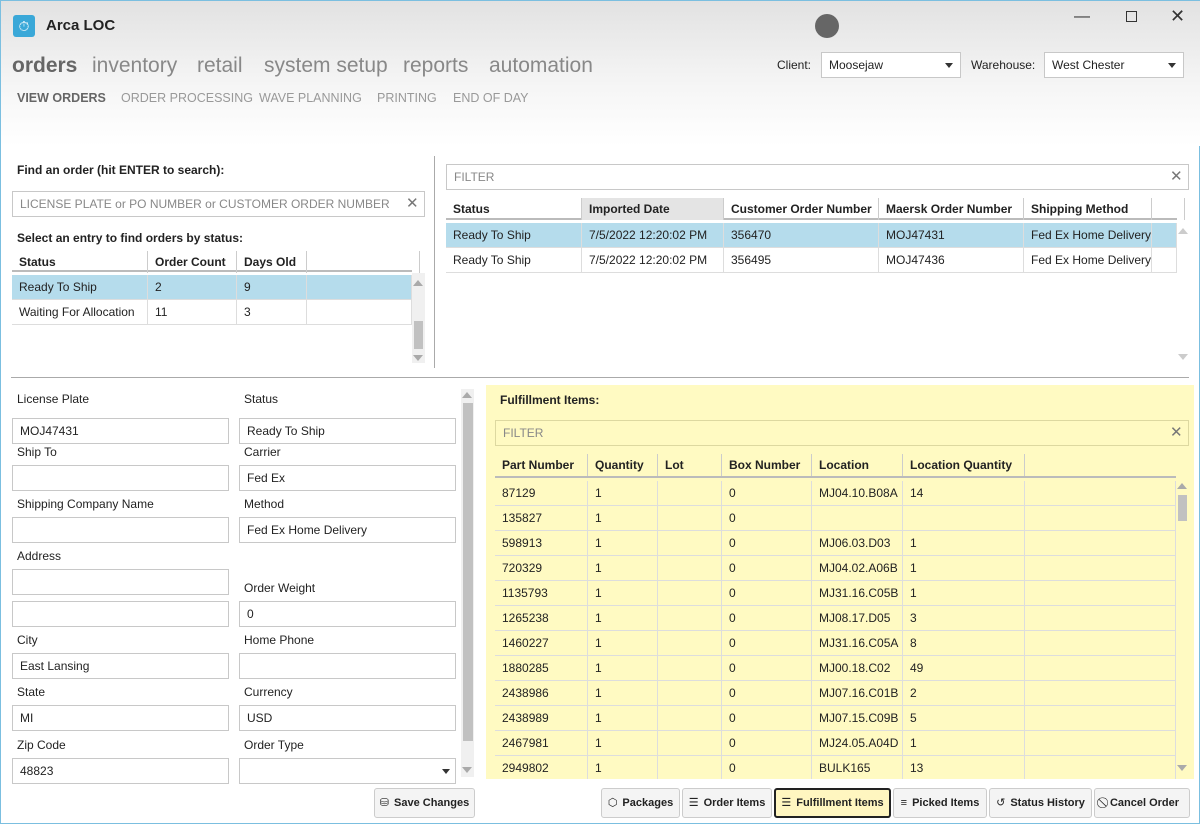 This screenshot has width=1200, height=824. I want to click on fulfillment-items-button: ☰ Fulfillment Items, so click(832, 803).